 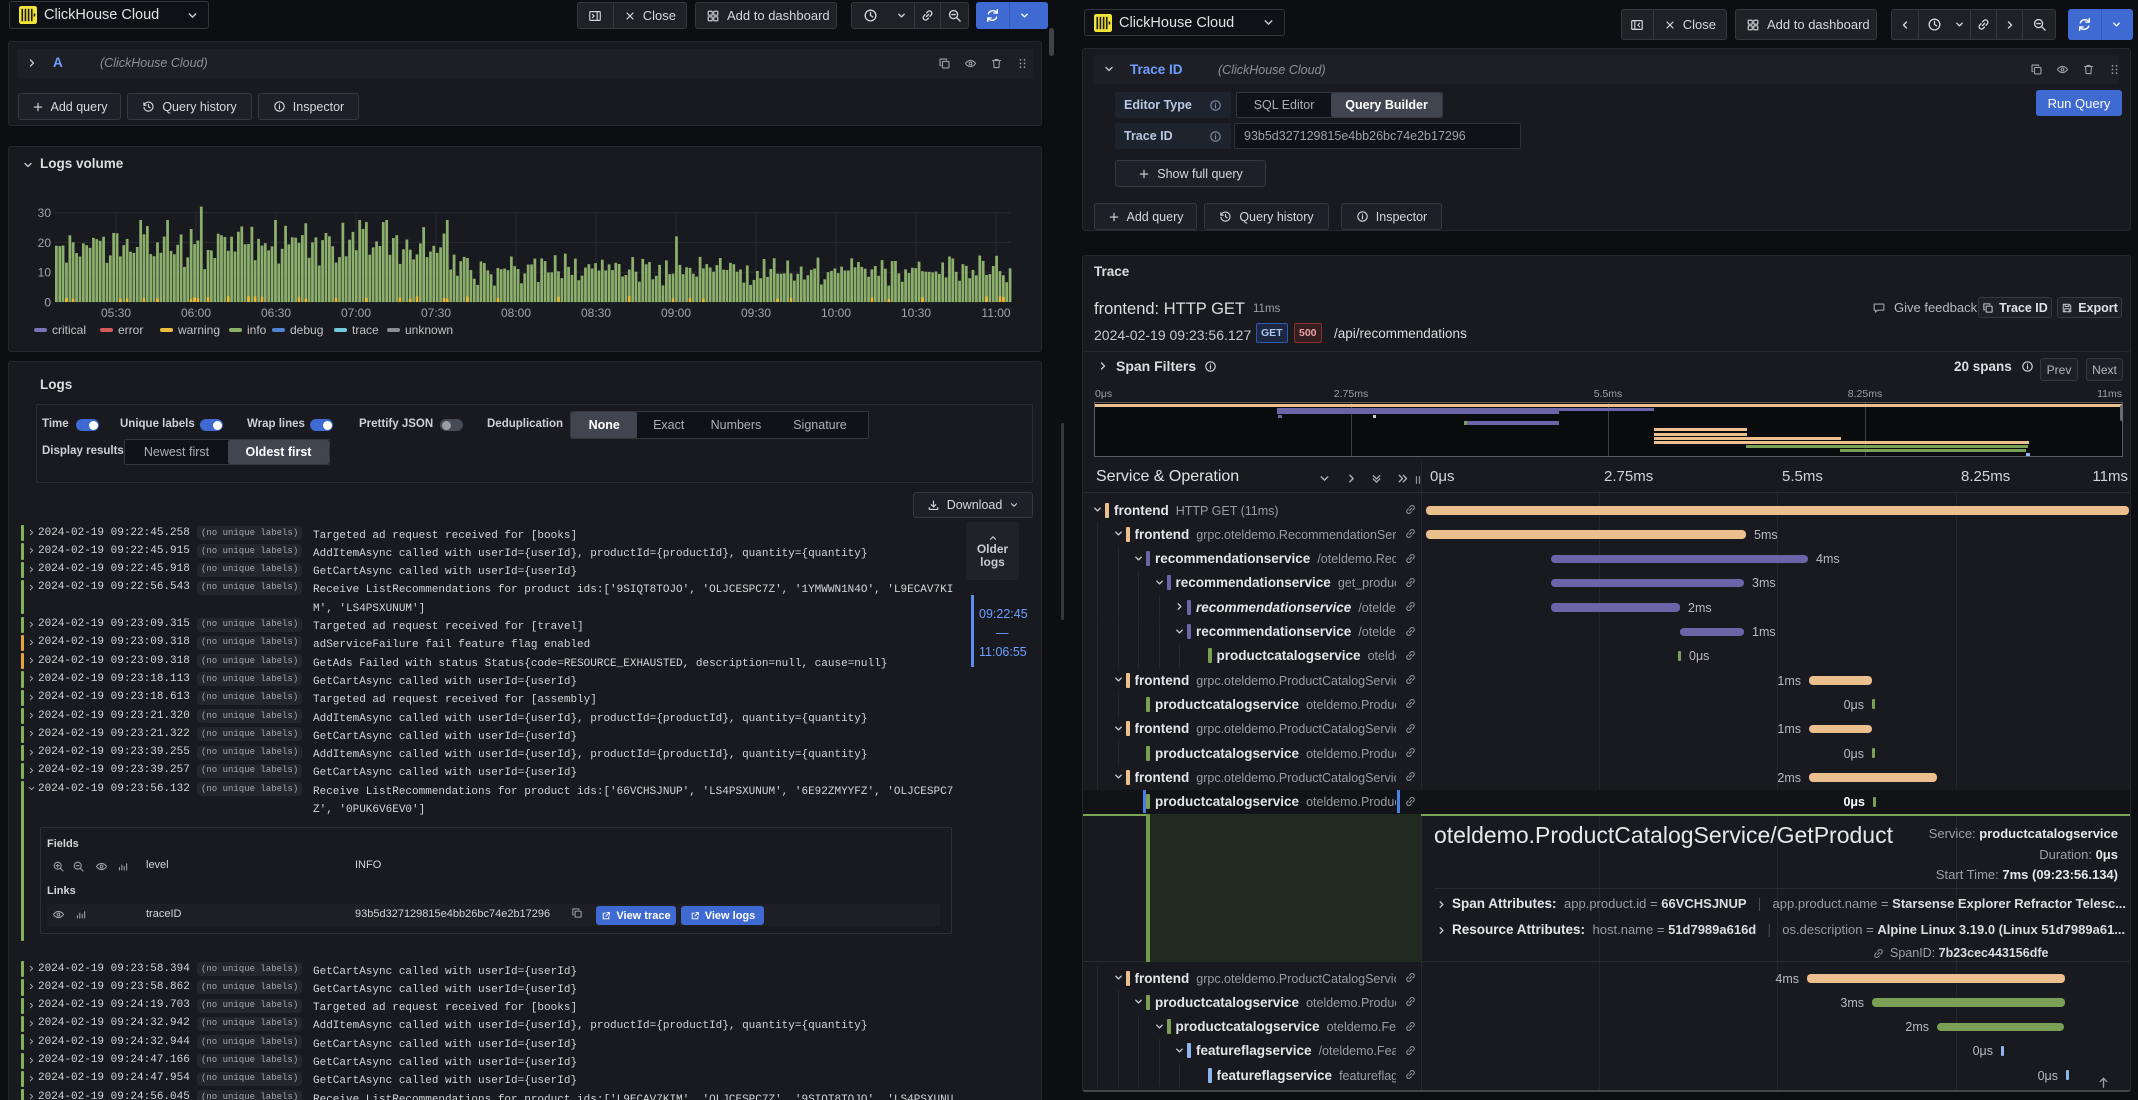 What do you see at coordinates (45, 243) in the screenshot?
I see `svg-text: 20` at bounding box center [45, 243].